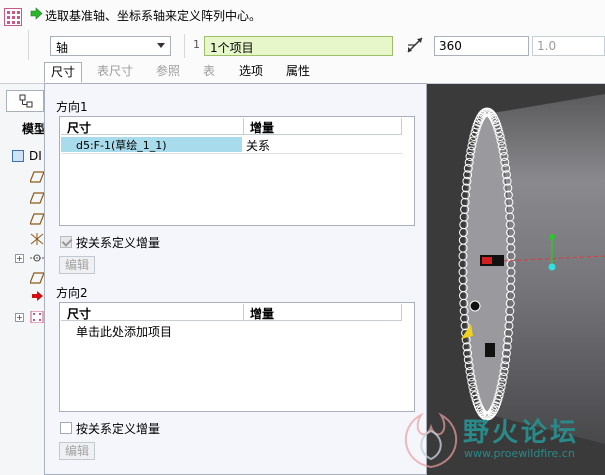 Image resolution: width=605 pixels, height=475 pixels. Describe the element at coordinates (121, 145) in the screenshot. I see `table-cell-dimension: d5:F-1(草绘_1_1)` at that location.